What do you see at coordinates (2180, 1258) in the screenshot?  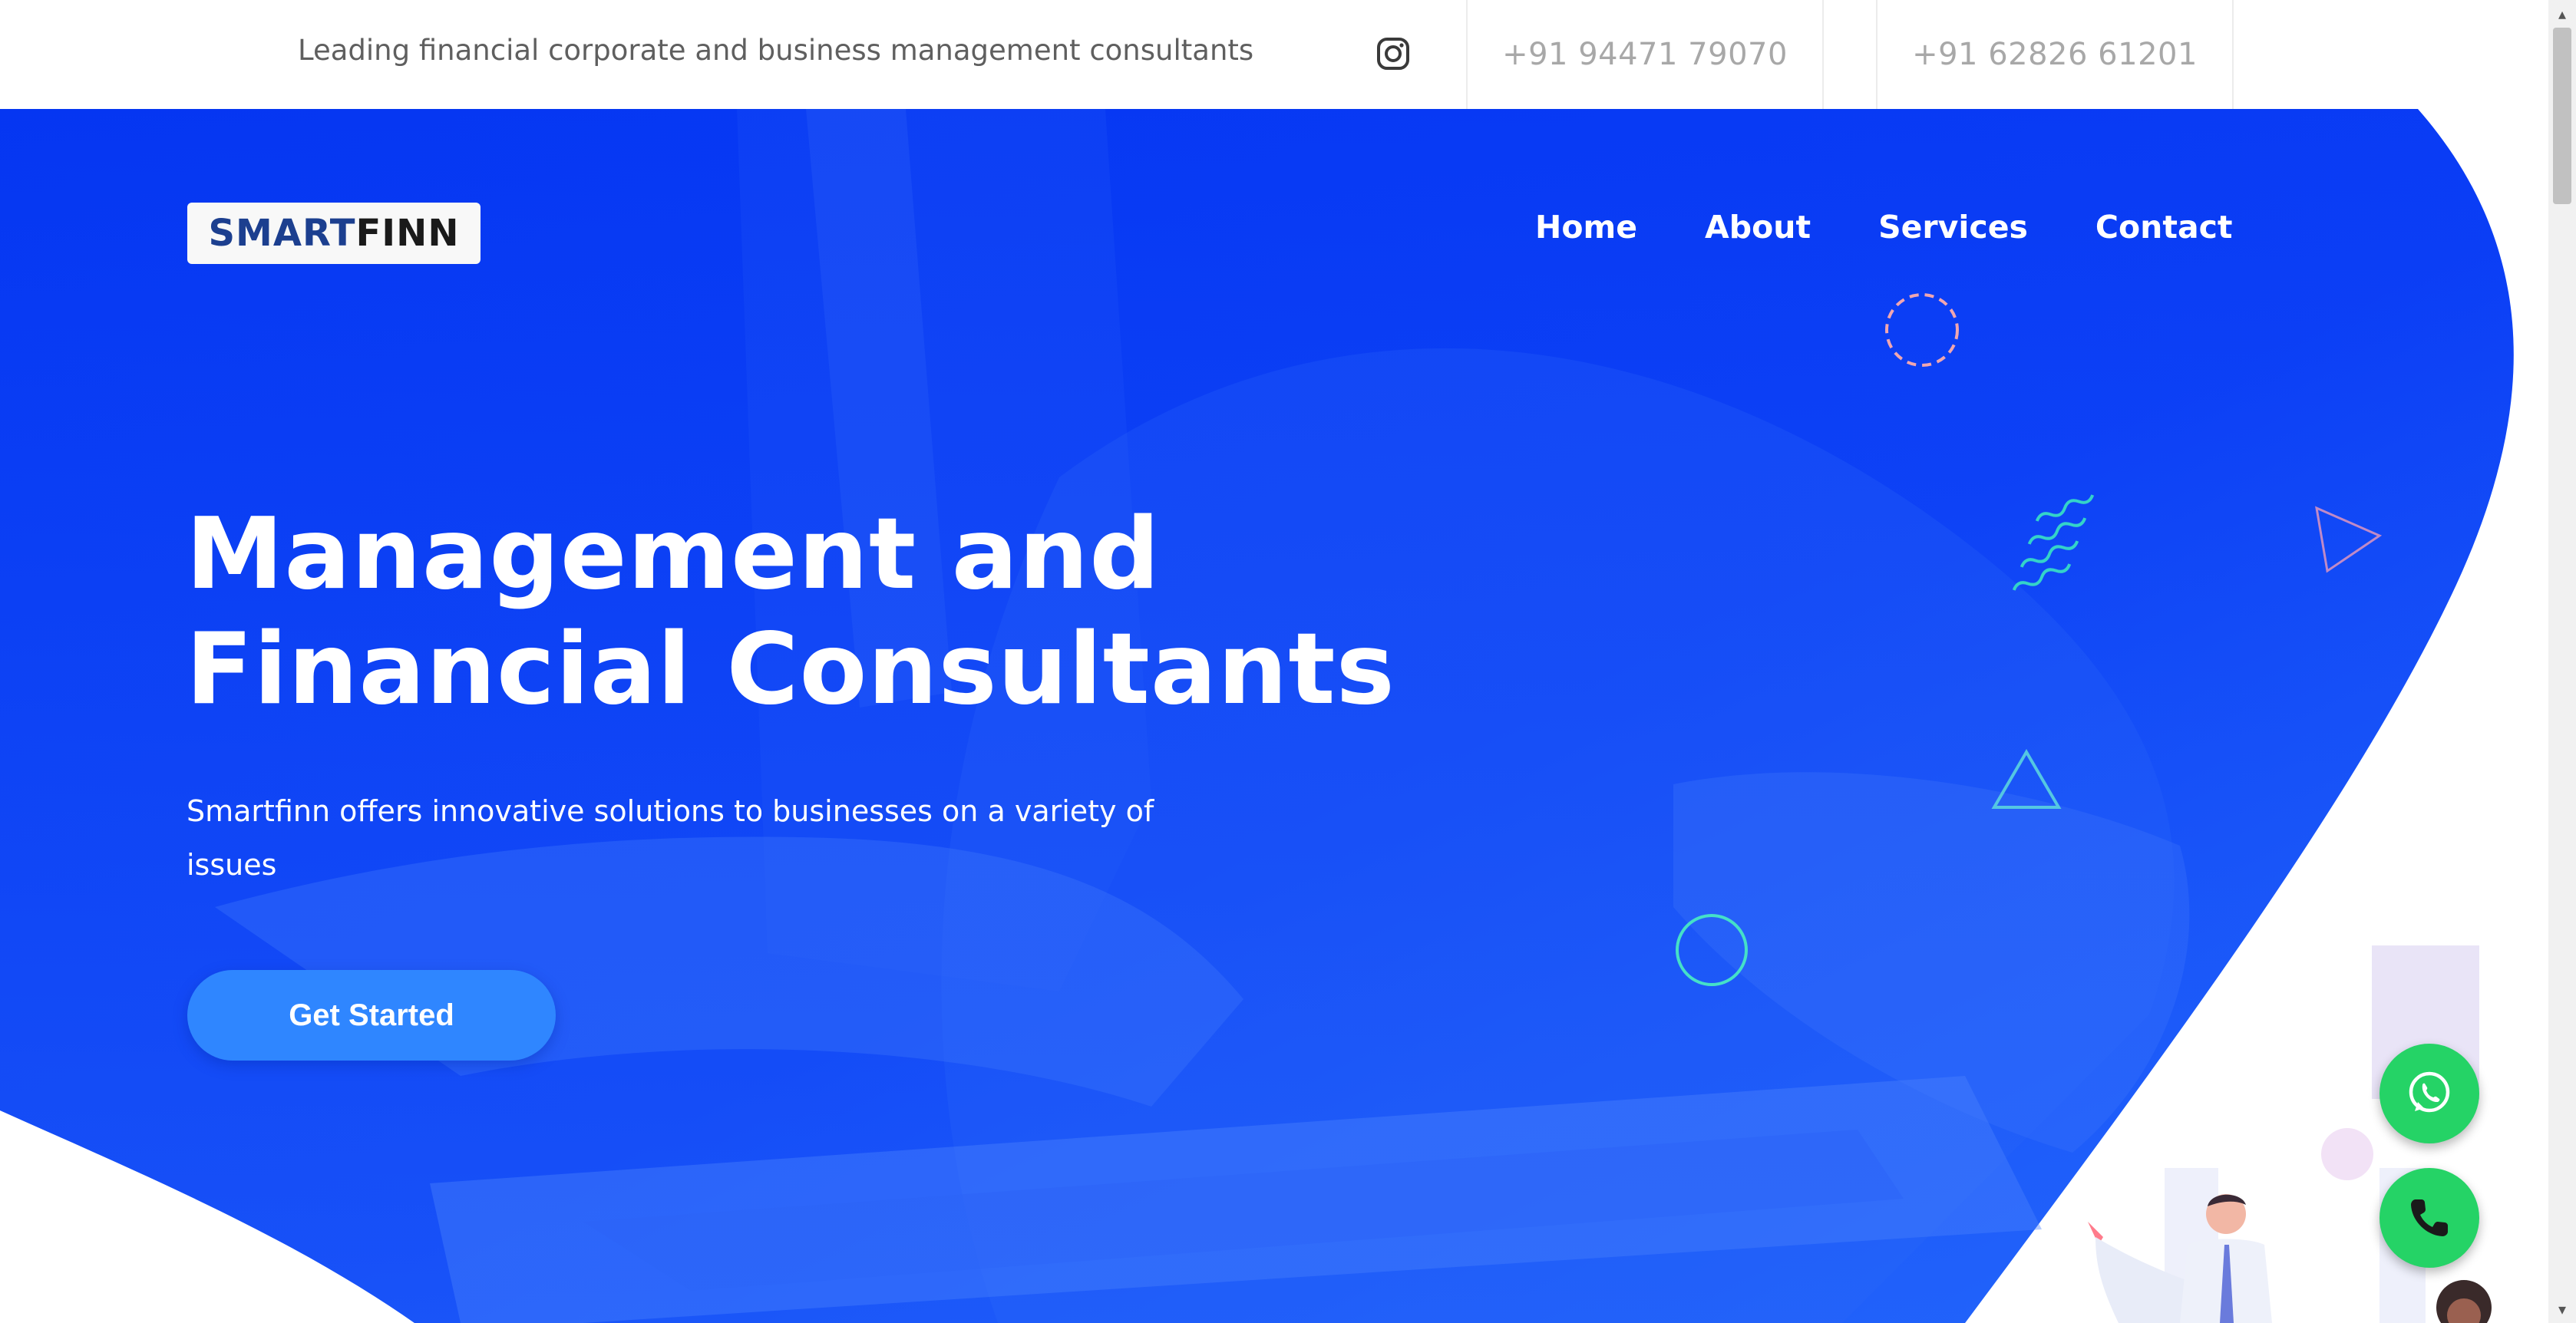 I see `businessman-illustration` at bounding box center [2180, 1258].